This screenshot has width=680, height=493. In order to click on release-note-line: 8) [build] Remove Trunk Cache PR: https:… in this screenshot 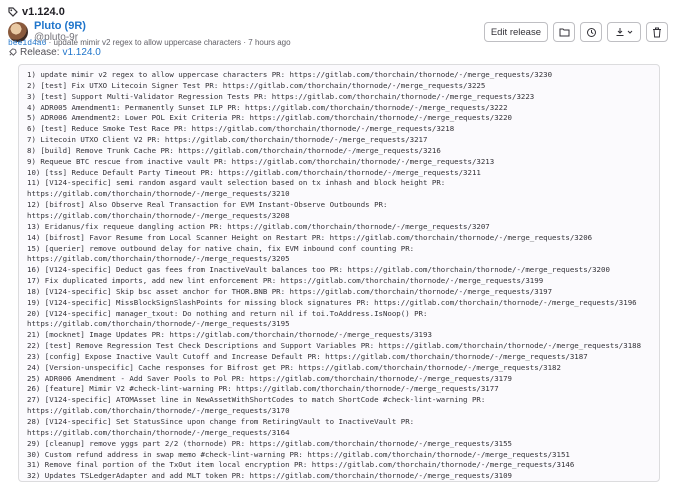, I will do `click(234, 150)`.